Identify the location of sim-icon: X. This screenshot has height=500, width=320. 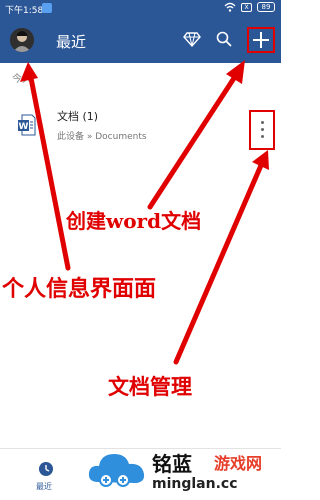
(246, 7).